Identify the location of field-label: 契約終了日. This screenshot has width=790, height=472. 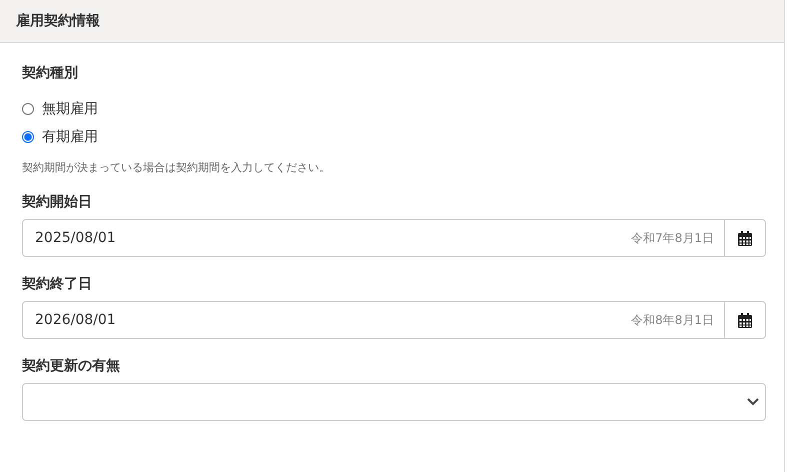
(57, 284).